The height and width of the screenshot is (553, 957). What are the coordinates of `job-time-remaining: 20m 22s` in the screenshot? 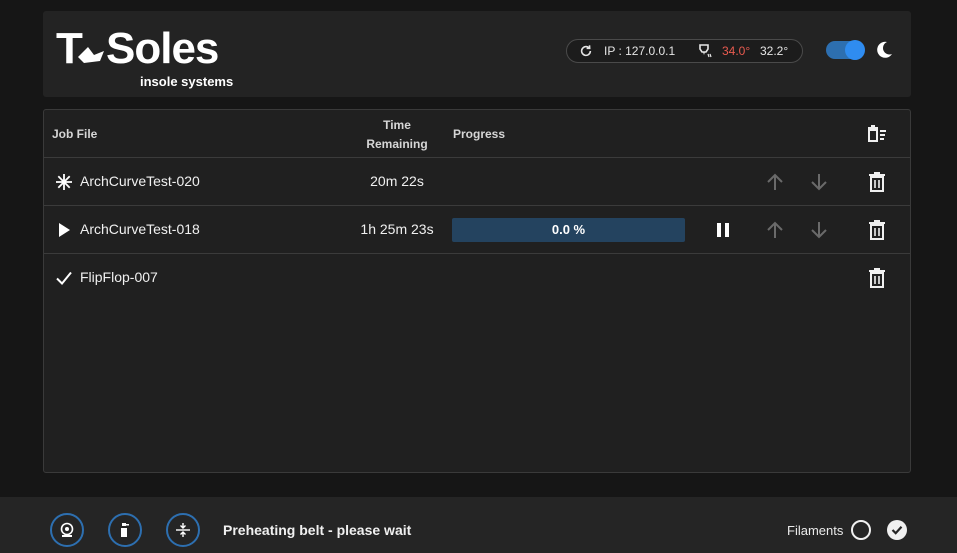 It's located at (397, 181).